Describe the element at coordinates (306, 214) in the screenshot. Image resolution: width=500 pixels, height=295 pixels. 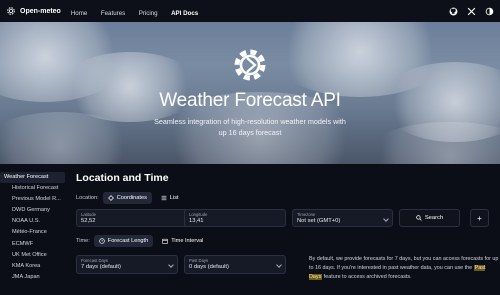
I see `timezone-label: Timezone` at that location.